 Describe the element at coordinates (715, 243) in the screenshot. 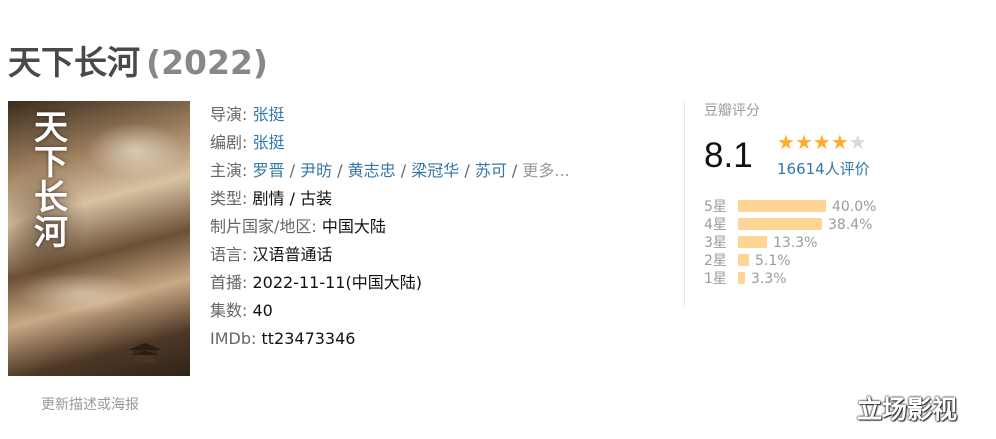

I see `distribution-label: 3星` at that location.